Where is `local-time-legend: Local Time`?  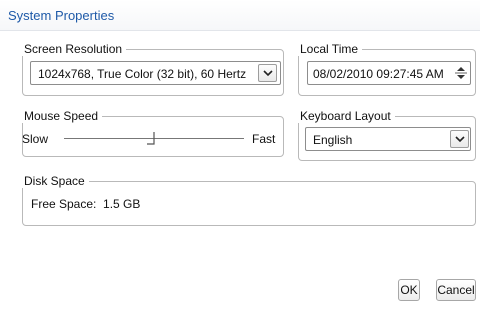
local-time-legend: Local Time is located at coordinates (329, 49).